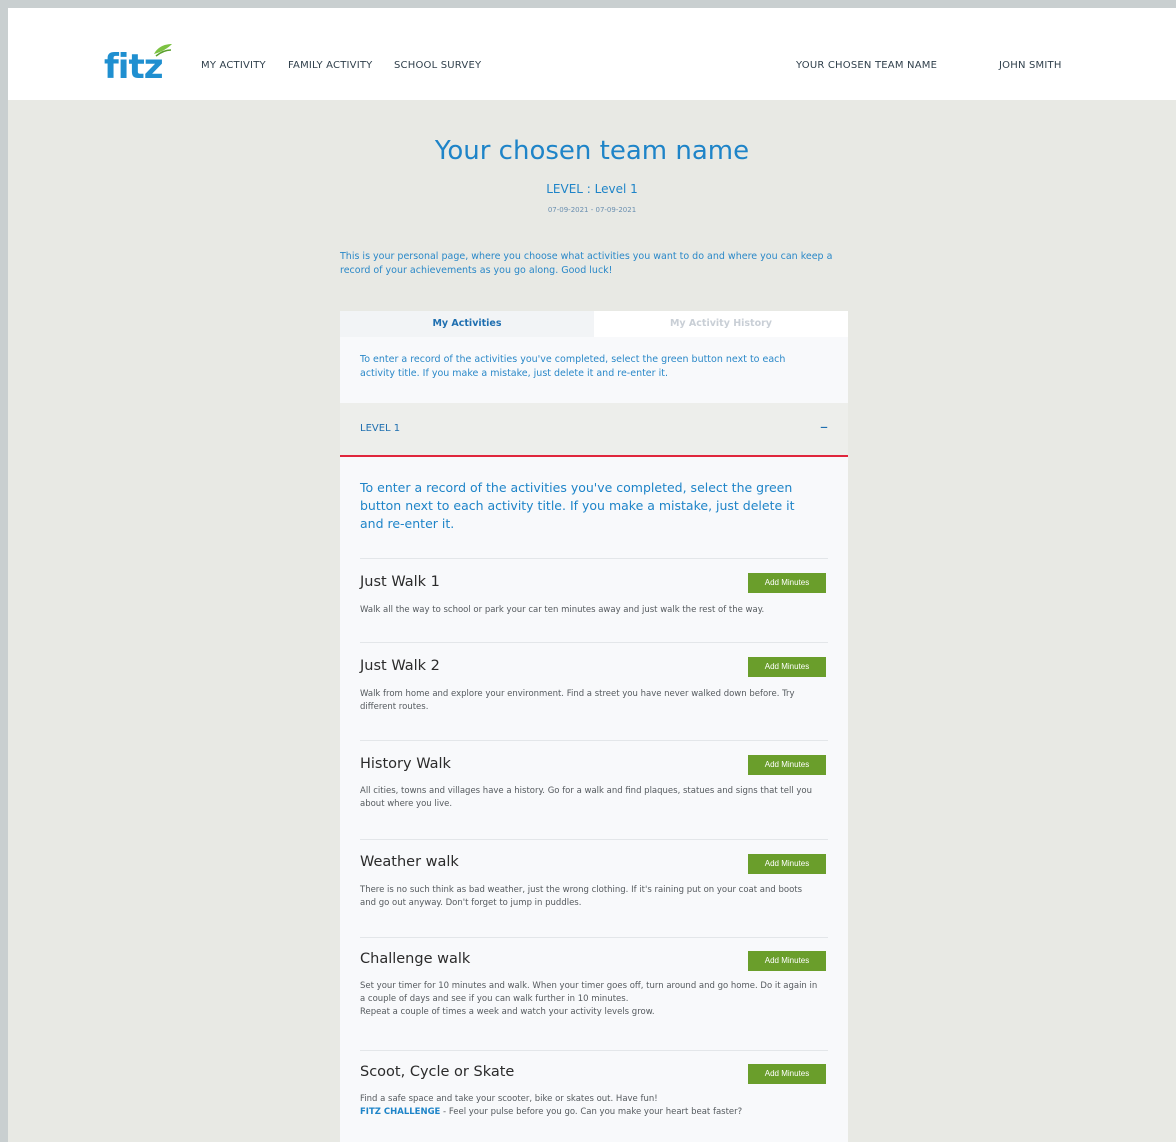 The image size is (1176, 1142). I want to click on fitz-challenge-label: FITZ CHALLENGE, so click(400, 1112).